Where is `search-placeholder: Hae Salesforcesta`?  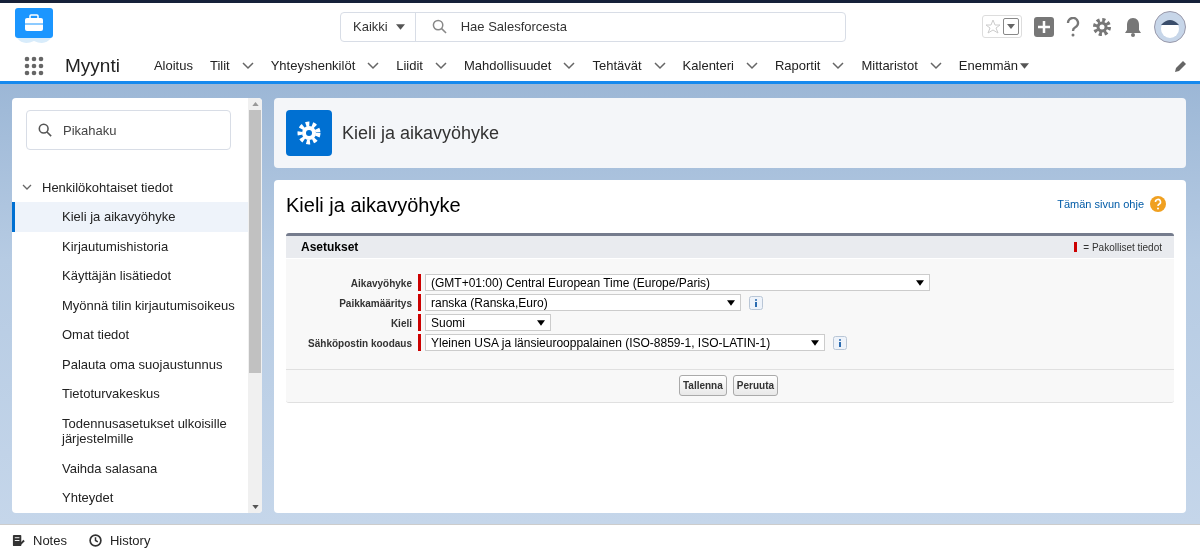 search-placeholder: Hae Salesforcesta is located at coordinates (513, 26).